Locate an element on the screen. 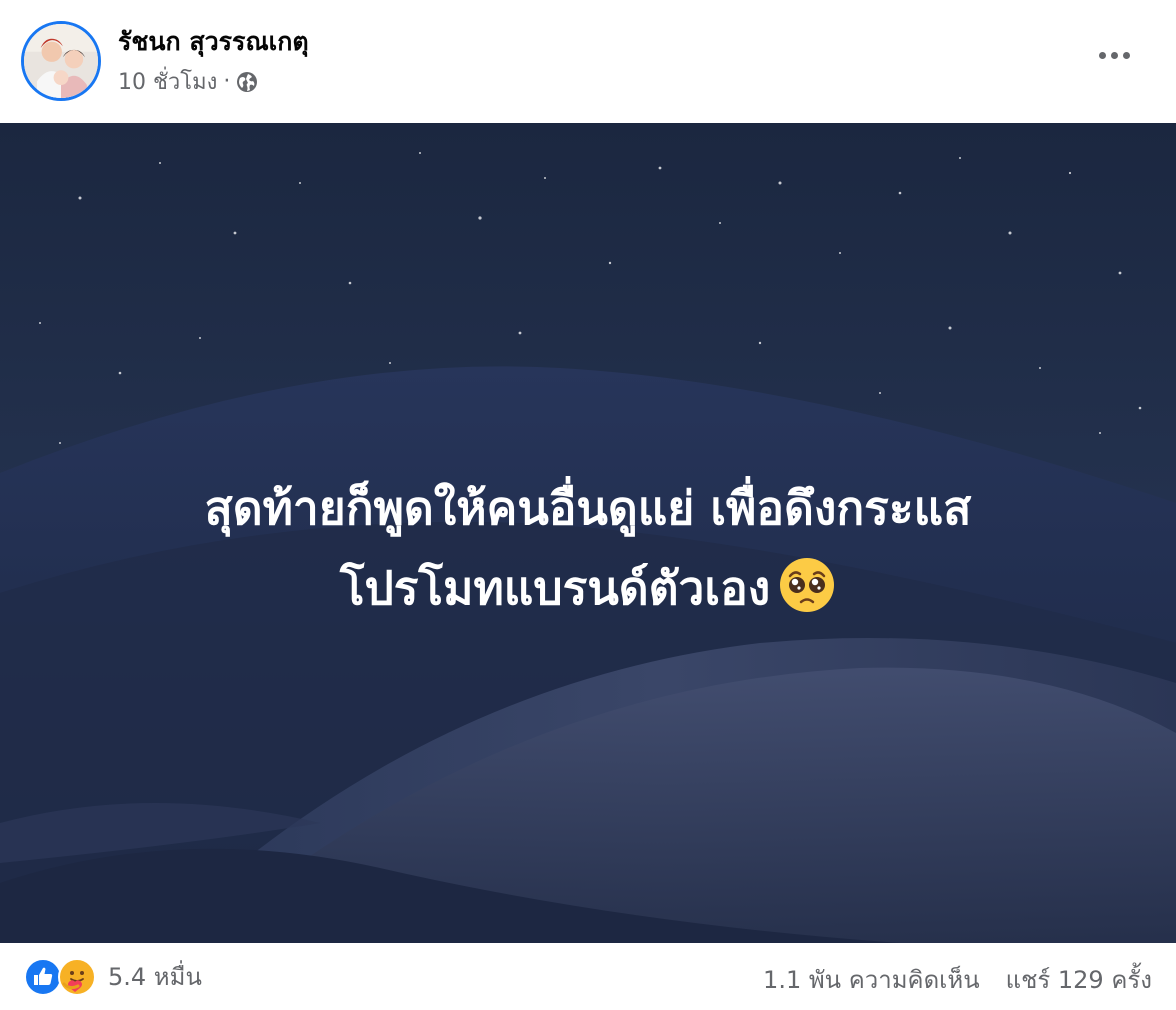 The image size is (1176, 1010). reaction-count: 5.4 หมื่น is located at coordinates (155, 977).